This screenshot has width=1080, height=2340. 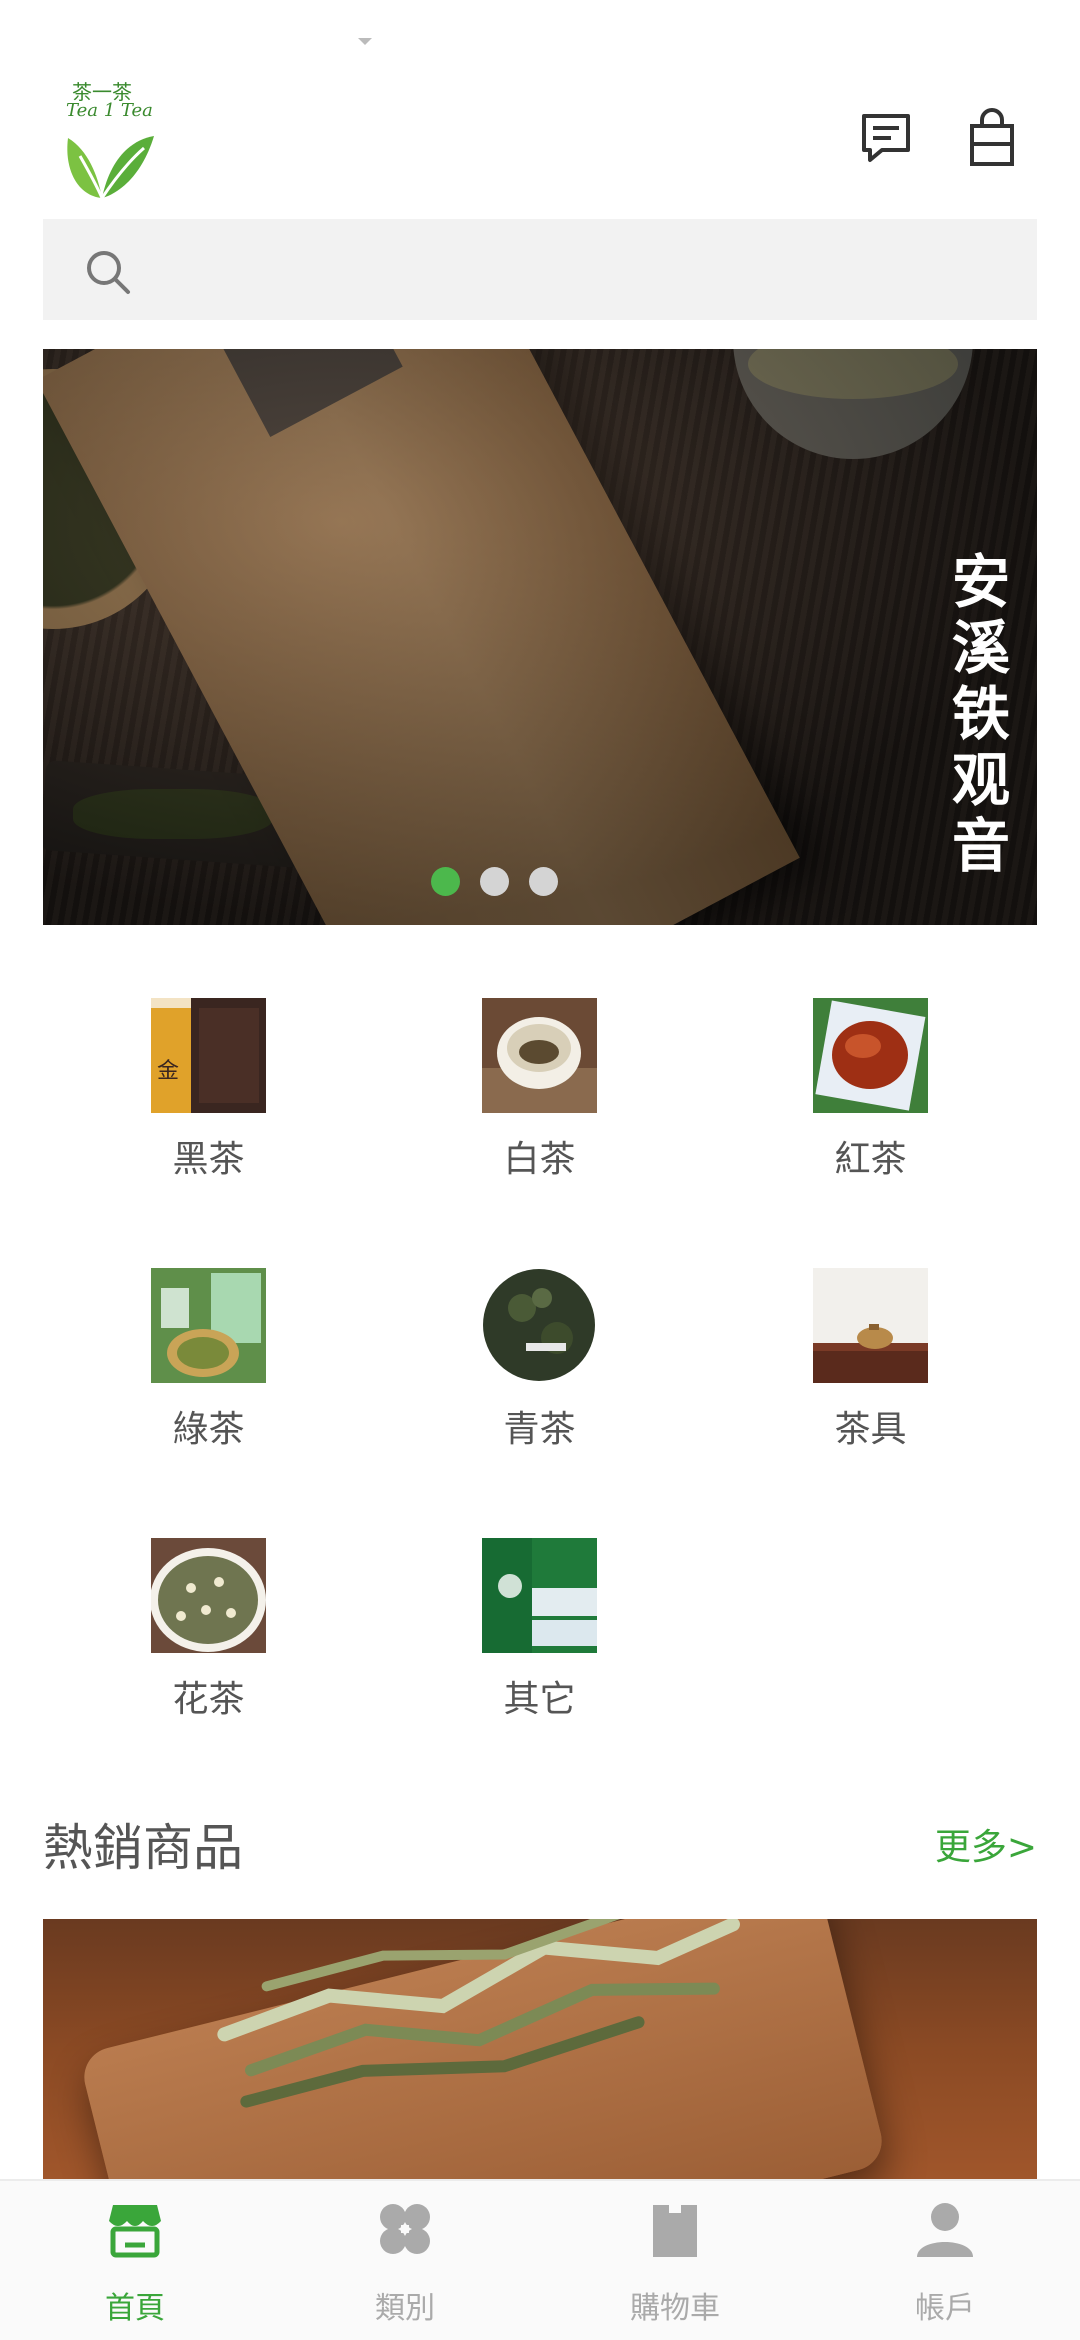 What do you see at coordinates (143, 1848) in the screenshot?
I see `hot-products-title: 熱銷商品` at bounding box center [143, 1848].